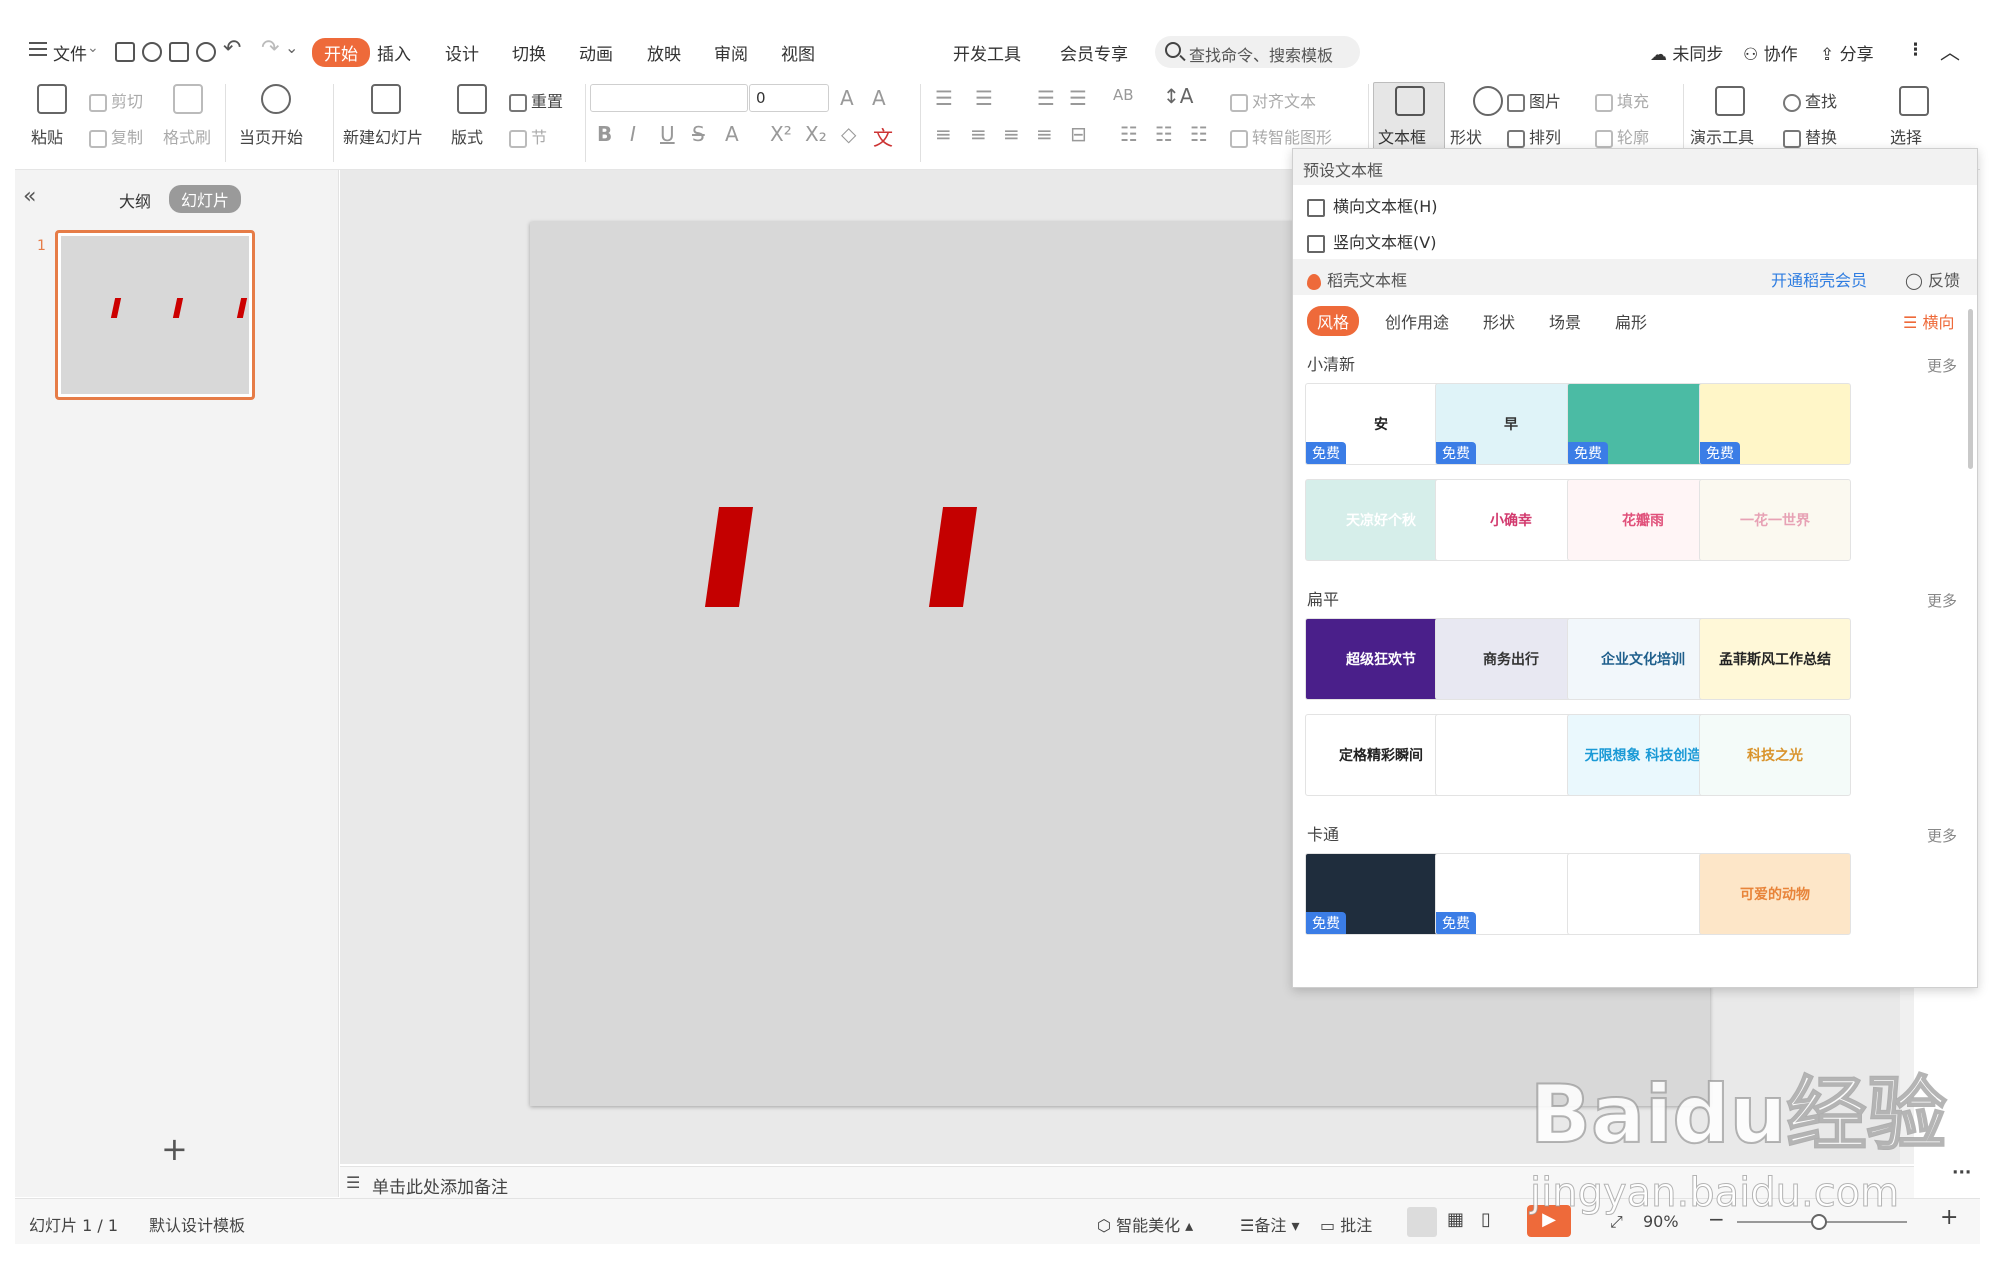 The width and height of the screenshot is (1994, 1269). Describe the element at coordinates (1622, 100) in the screenshot. I see `fill-button: 填充` at that location.